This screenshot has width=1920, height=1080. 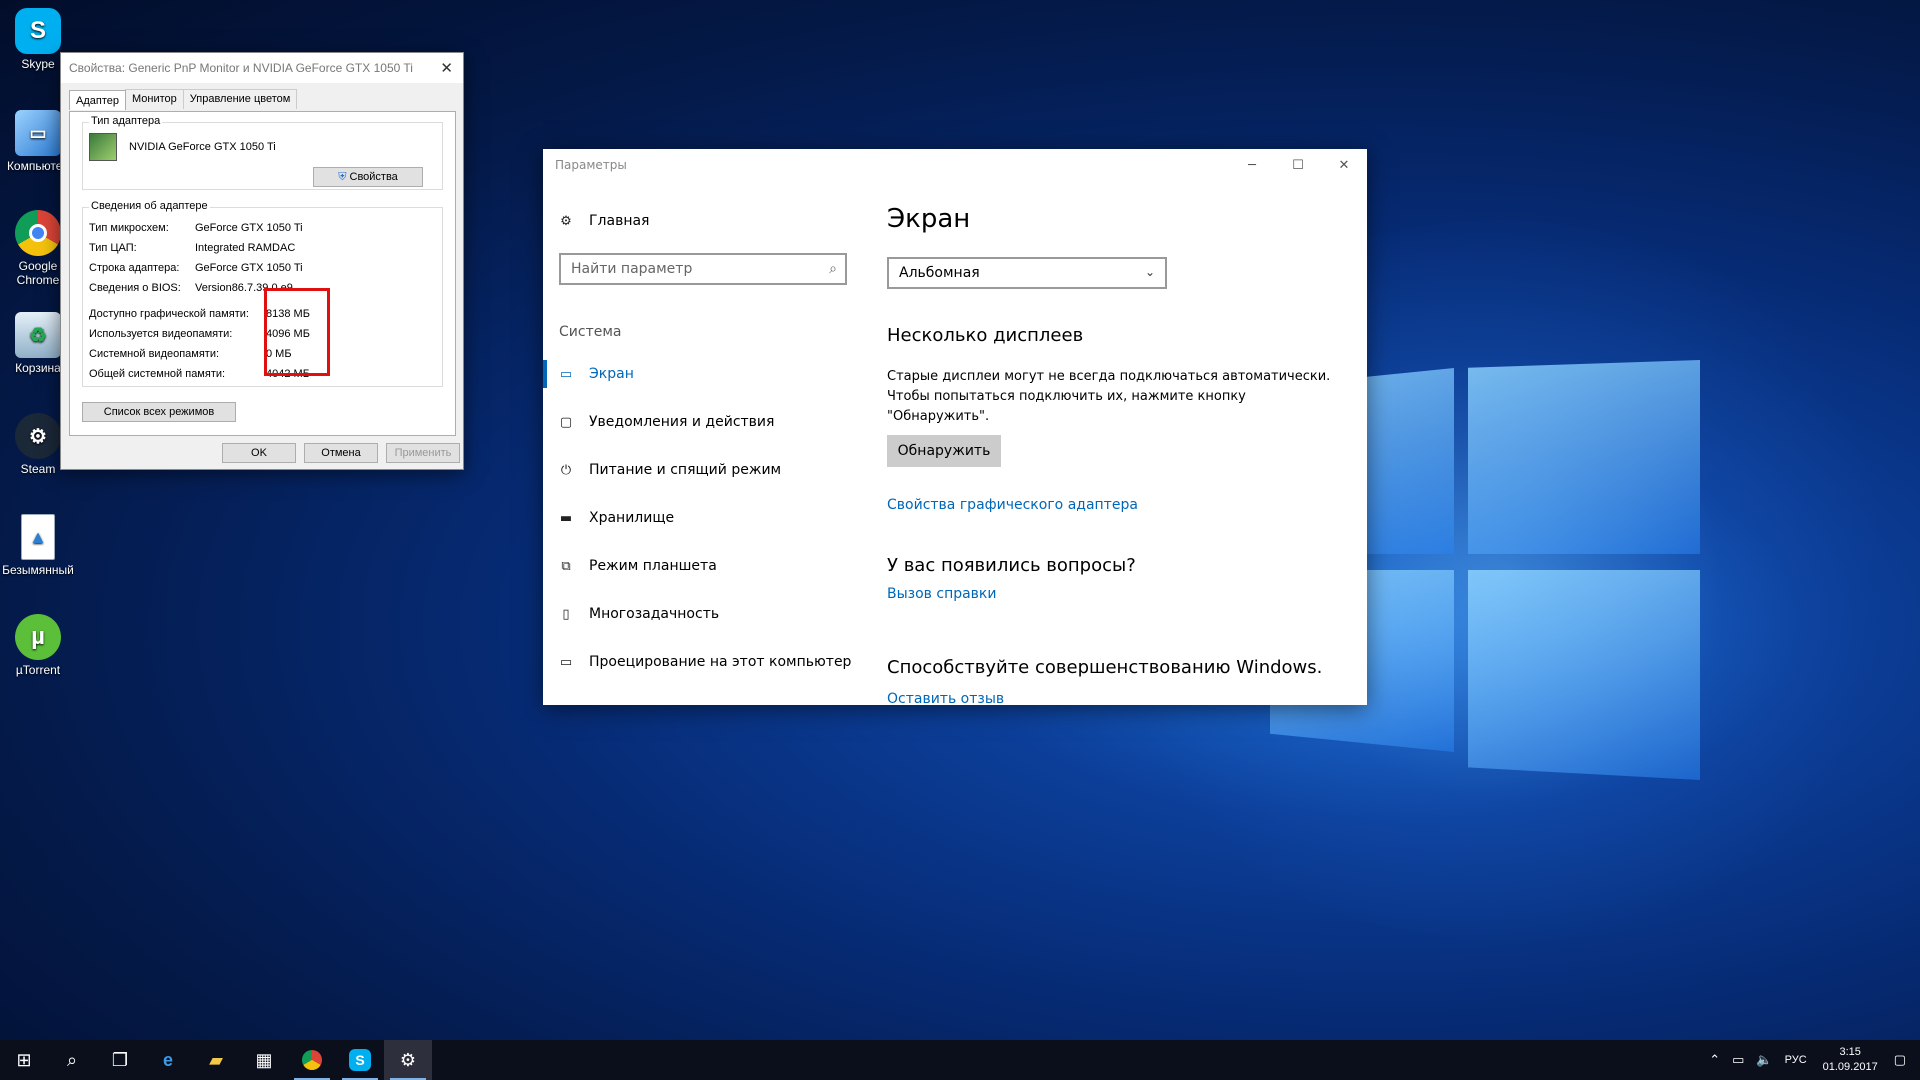 I want to click on sidebar-item-multitasking: ▯ Многозадачность, so click(x=638, y=614).